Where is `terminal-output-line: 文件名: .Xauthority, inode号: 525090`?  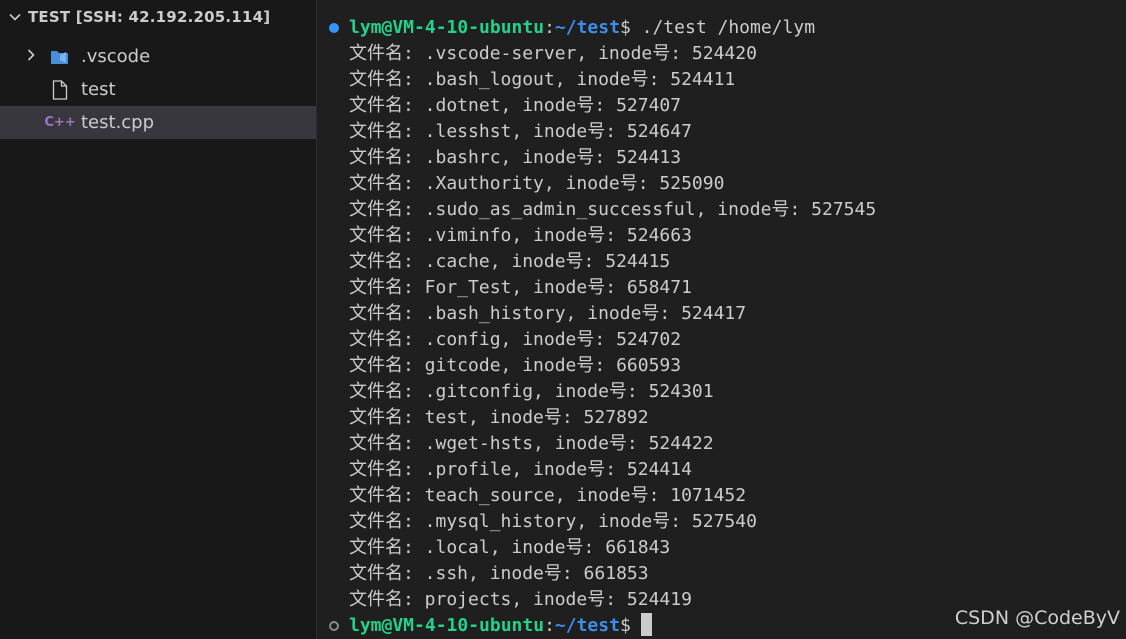 terminal-output-line: 文件名: .Xauthority, inode号: 525090 is located at coordinates (537, 183).